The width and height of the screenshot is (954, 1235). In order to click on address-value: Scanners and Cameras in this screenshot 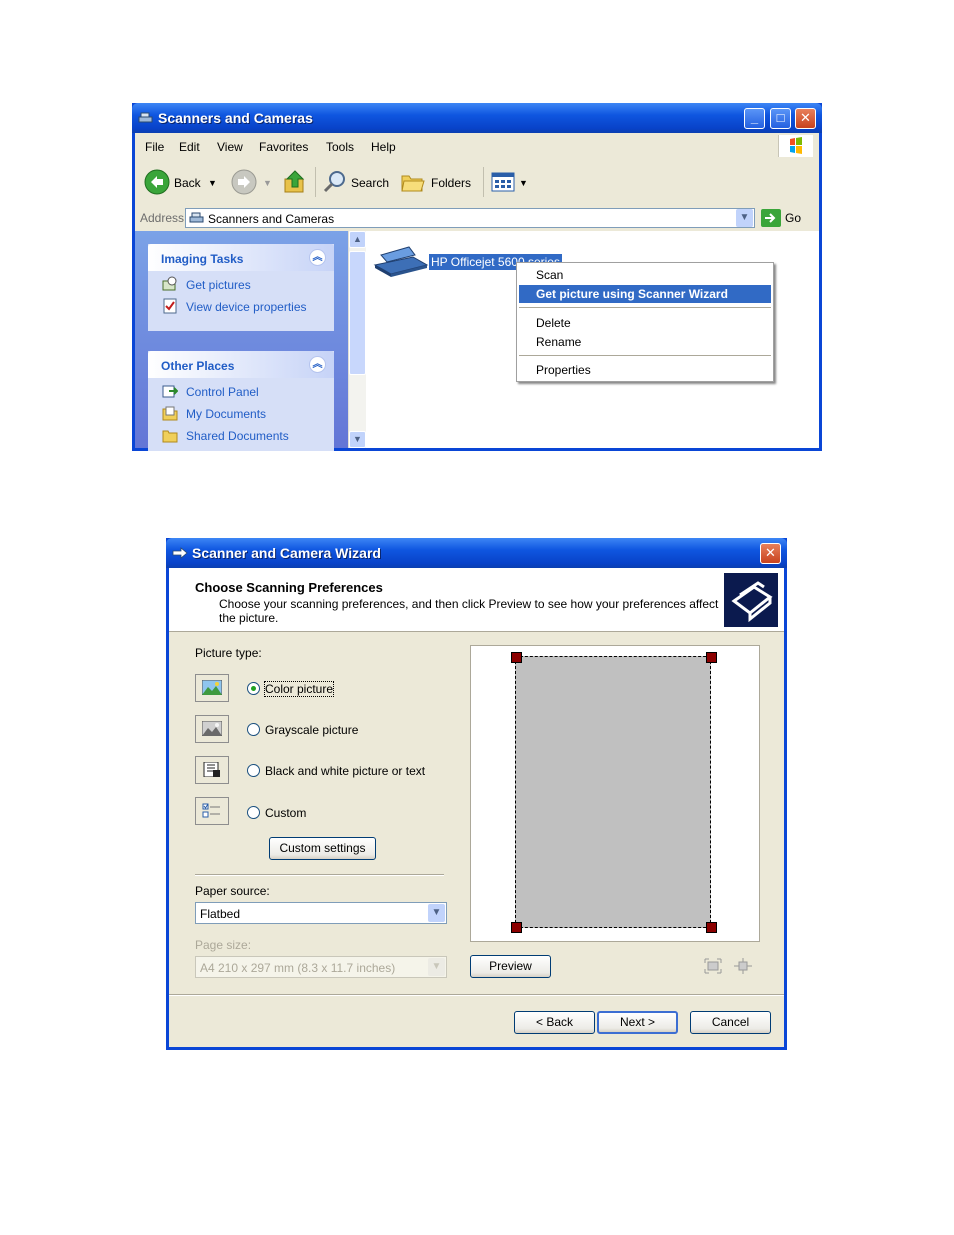, I will do `click(271, 219)`.